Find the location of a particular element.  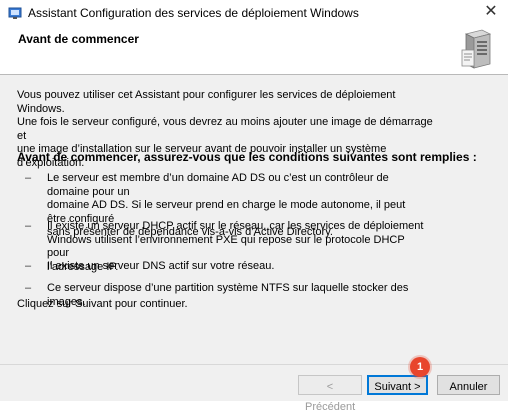

step-badge: 1 is located at coordinates (420, 367).